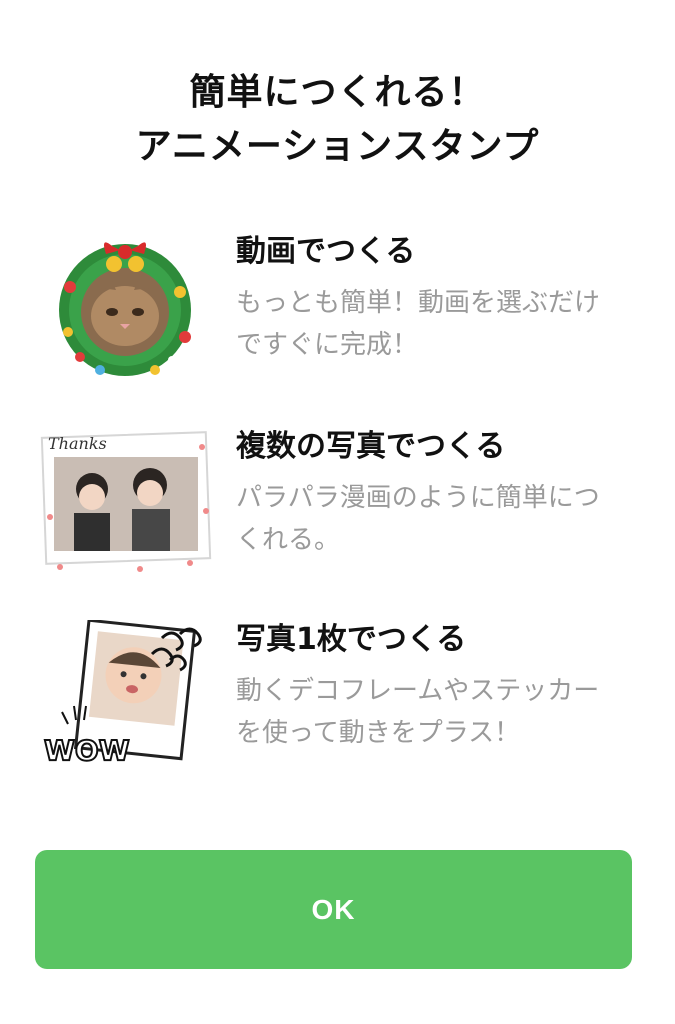 This screenshot has height=1024, width=675. What do you see at coordinates (326, 251) in the screenshot?
I see `feature-heading: 動画でつくる` at bounding box center [326, 251].